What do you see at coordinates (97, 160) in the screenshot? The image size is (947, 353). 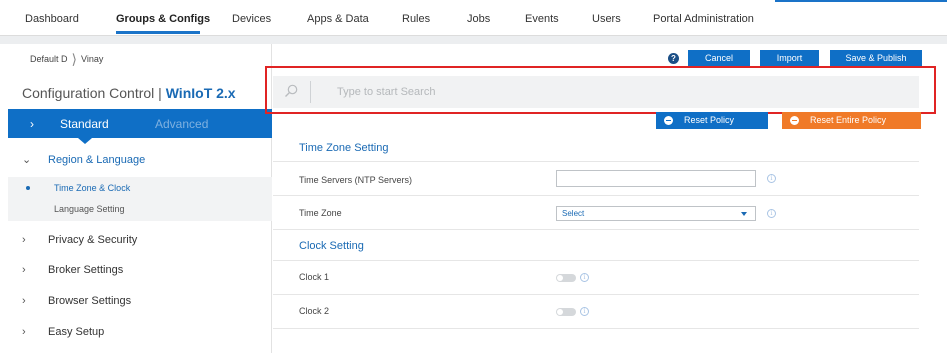 I see `sidebar-category-label: Region & Language` at bounding box center [97, 160].